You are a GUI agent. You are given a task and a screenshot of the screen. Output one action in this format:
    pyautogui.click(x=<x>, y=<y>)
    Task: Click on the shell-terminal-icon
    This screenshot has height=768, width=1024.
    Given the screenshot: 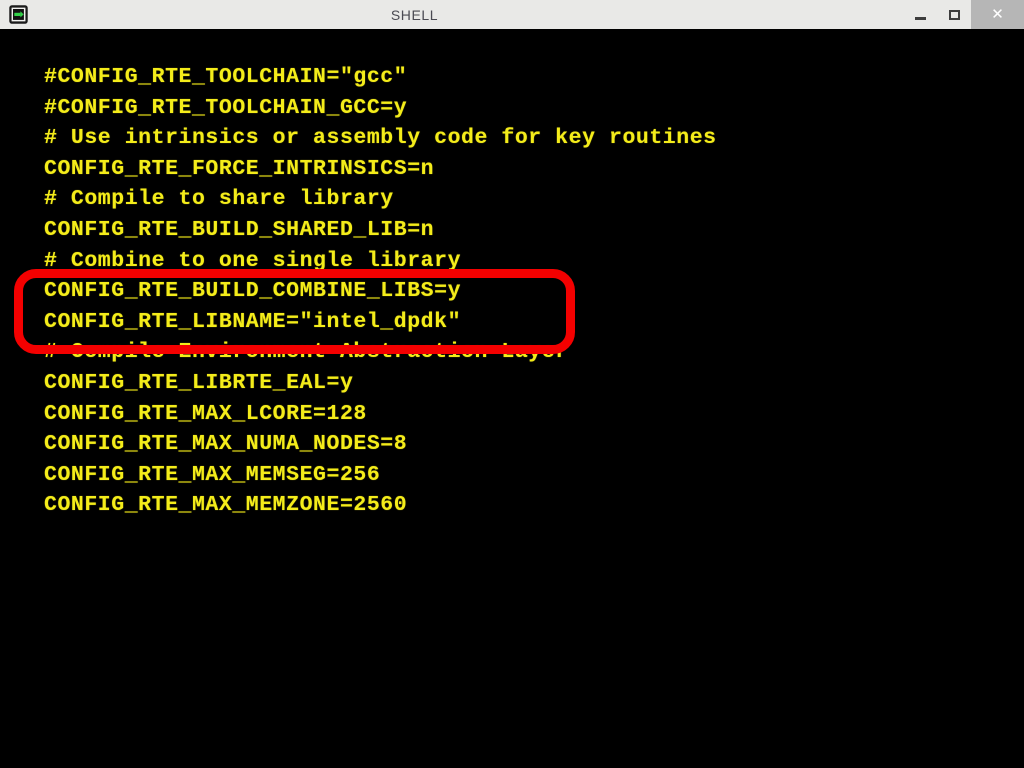 What is the action you would take?
    pyautogui.click(x=18, y=14)
    